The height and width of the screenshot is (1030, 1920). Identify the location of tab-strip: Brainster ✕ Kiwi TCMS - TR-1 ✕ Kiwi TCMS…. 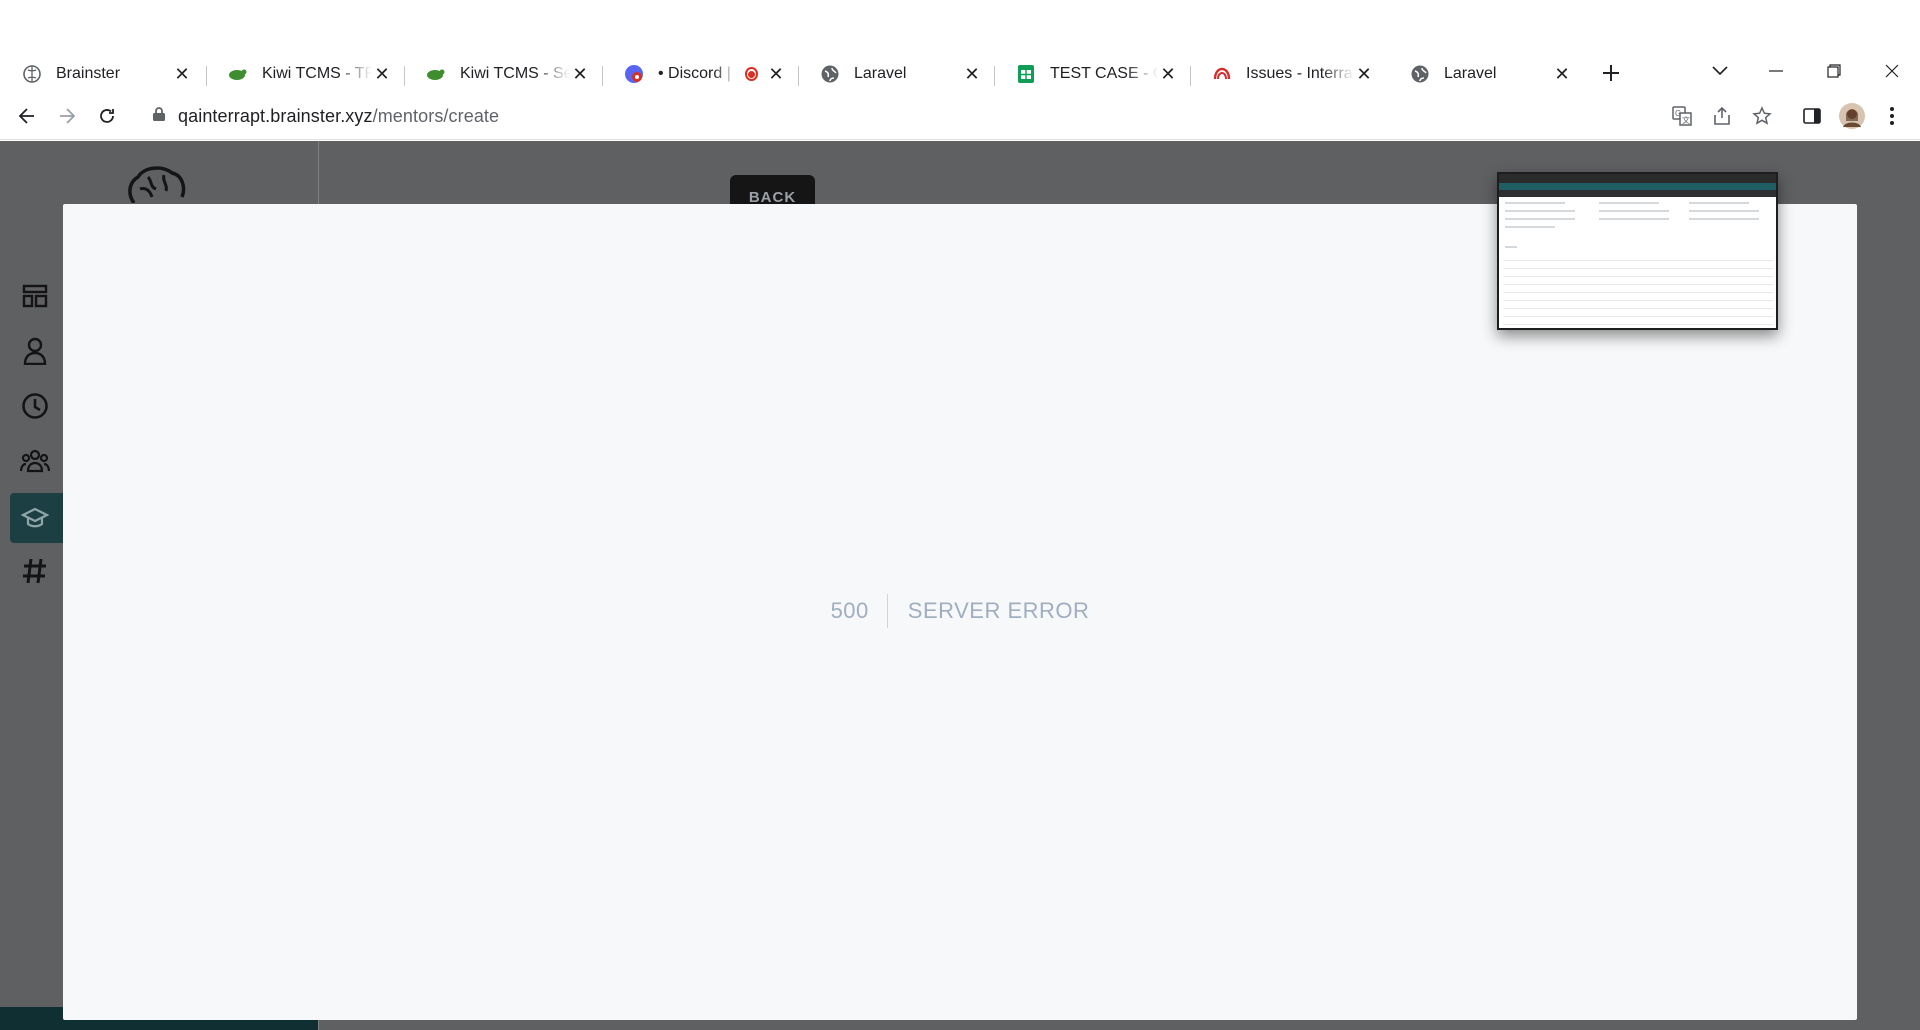
(960, 72).